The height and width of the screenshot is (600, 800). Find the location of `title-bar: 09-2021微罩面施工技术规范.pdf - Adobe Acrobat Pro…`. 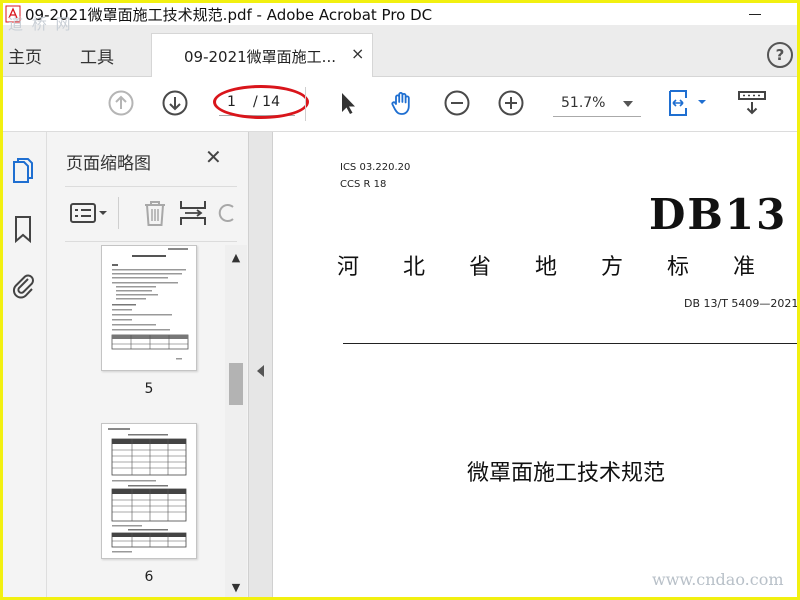

title-bar: 09-2021微罩面施工技术规范.pdf - Adobe Acrobat Pro… is located at coordinates (400, 14).